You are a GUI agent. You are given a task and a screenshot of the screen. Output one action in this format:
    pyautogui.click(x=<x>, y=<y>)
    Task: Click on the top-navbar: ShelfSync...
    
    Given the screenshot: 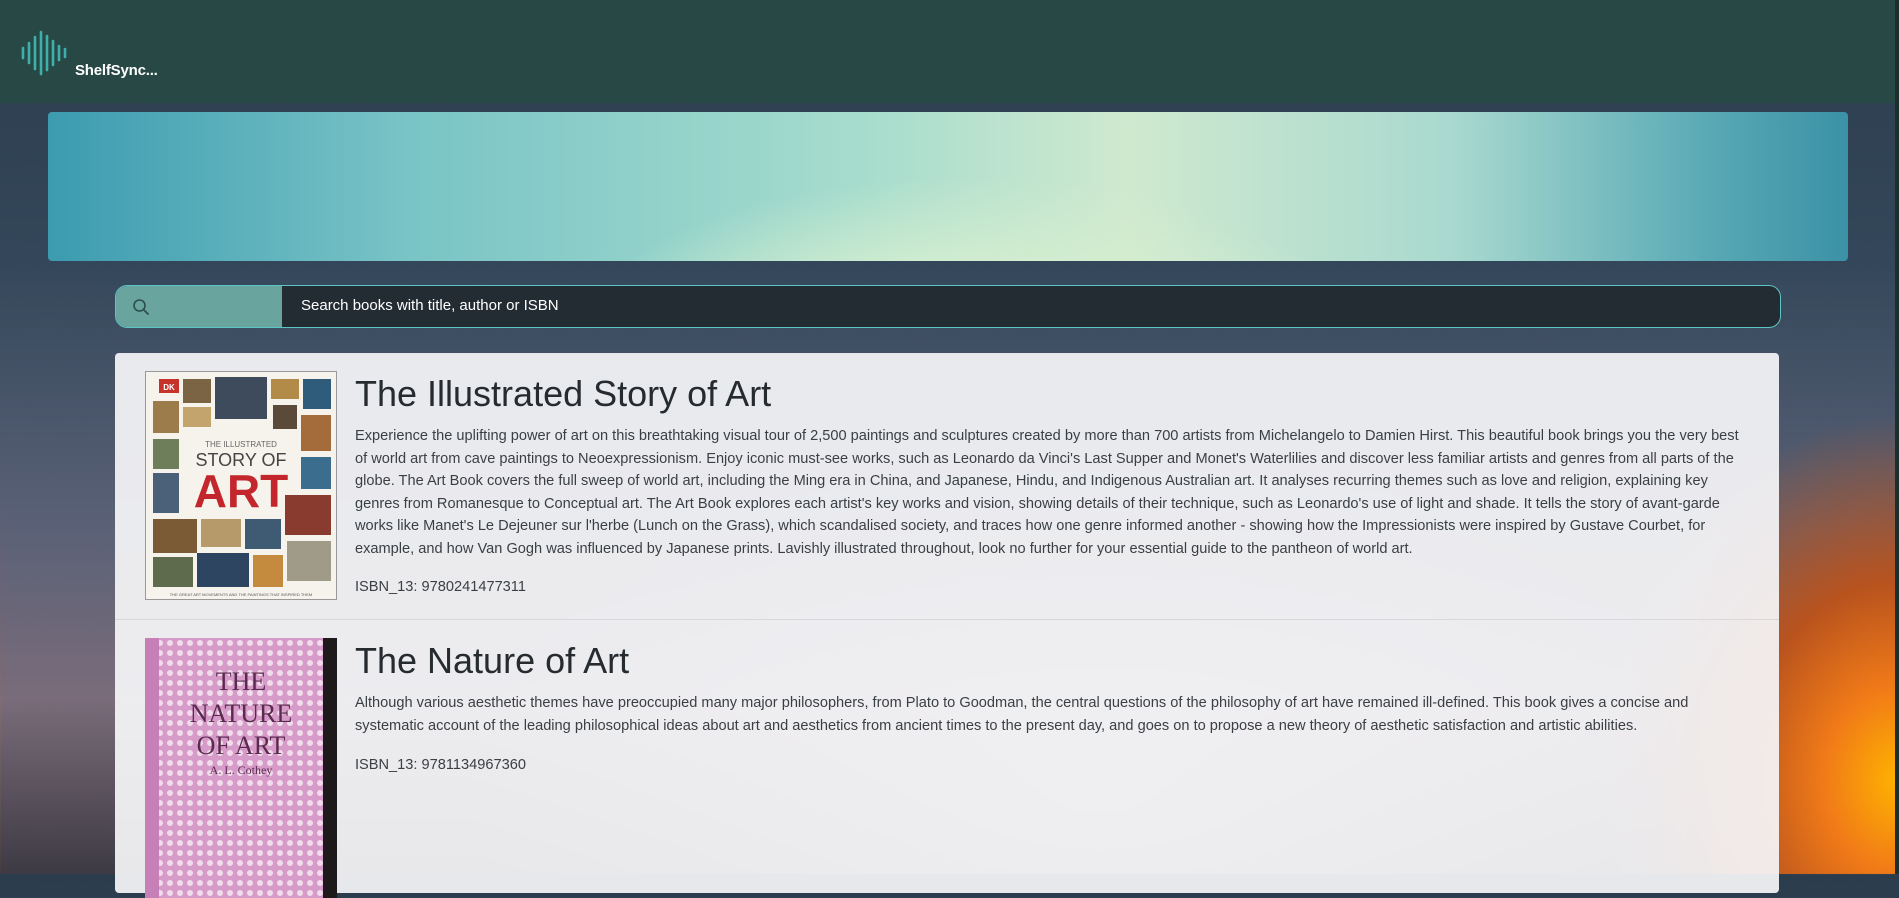 What is the action you would take?
    pyautogui.click(x=949, y=51)
    